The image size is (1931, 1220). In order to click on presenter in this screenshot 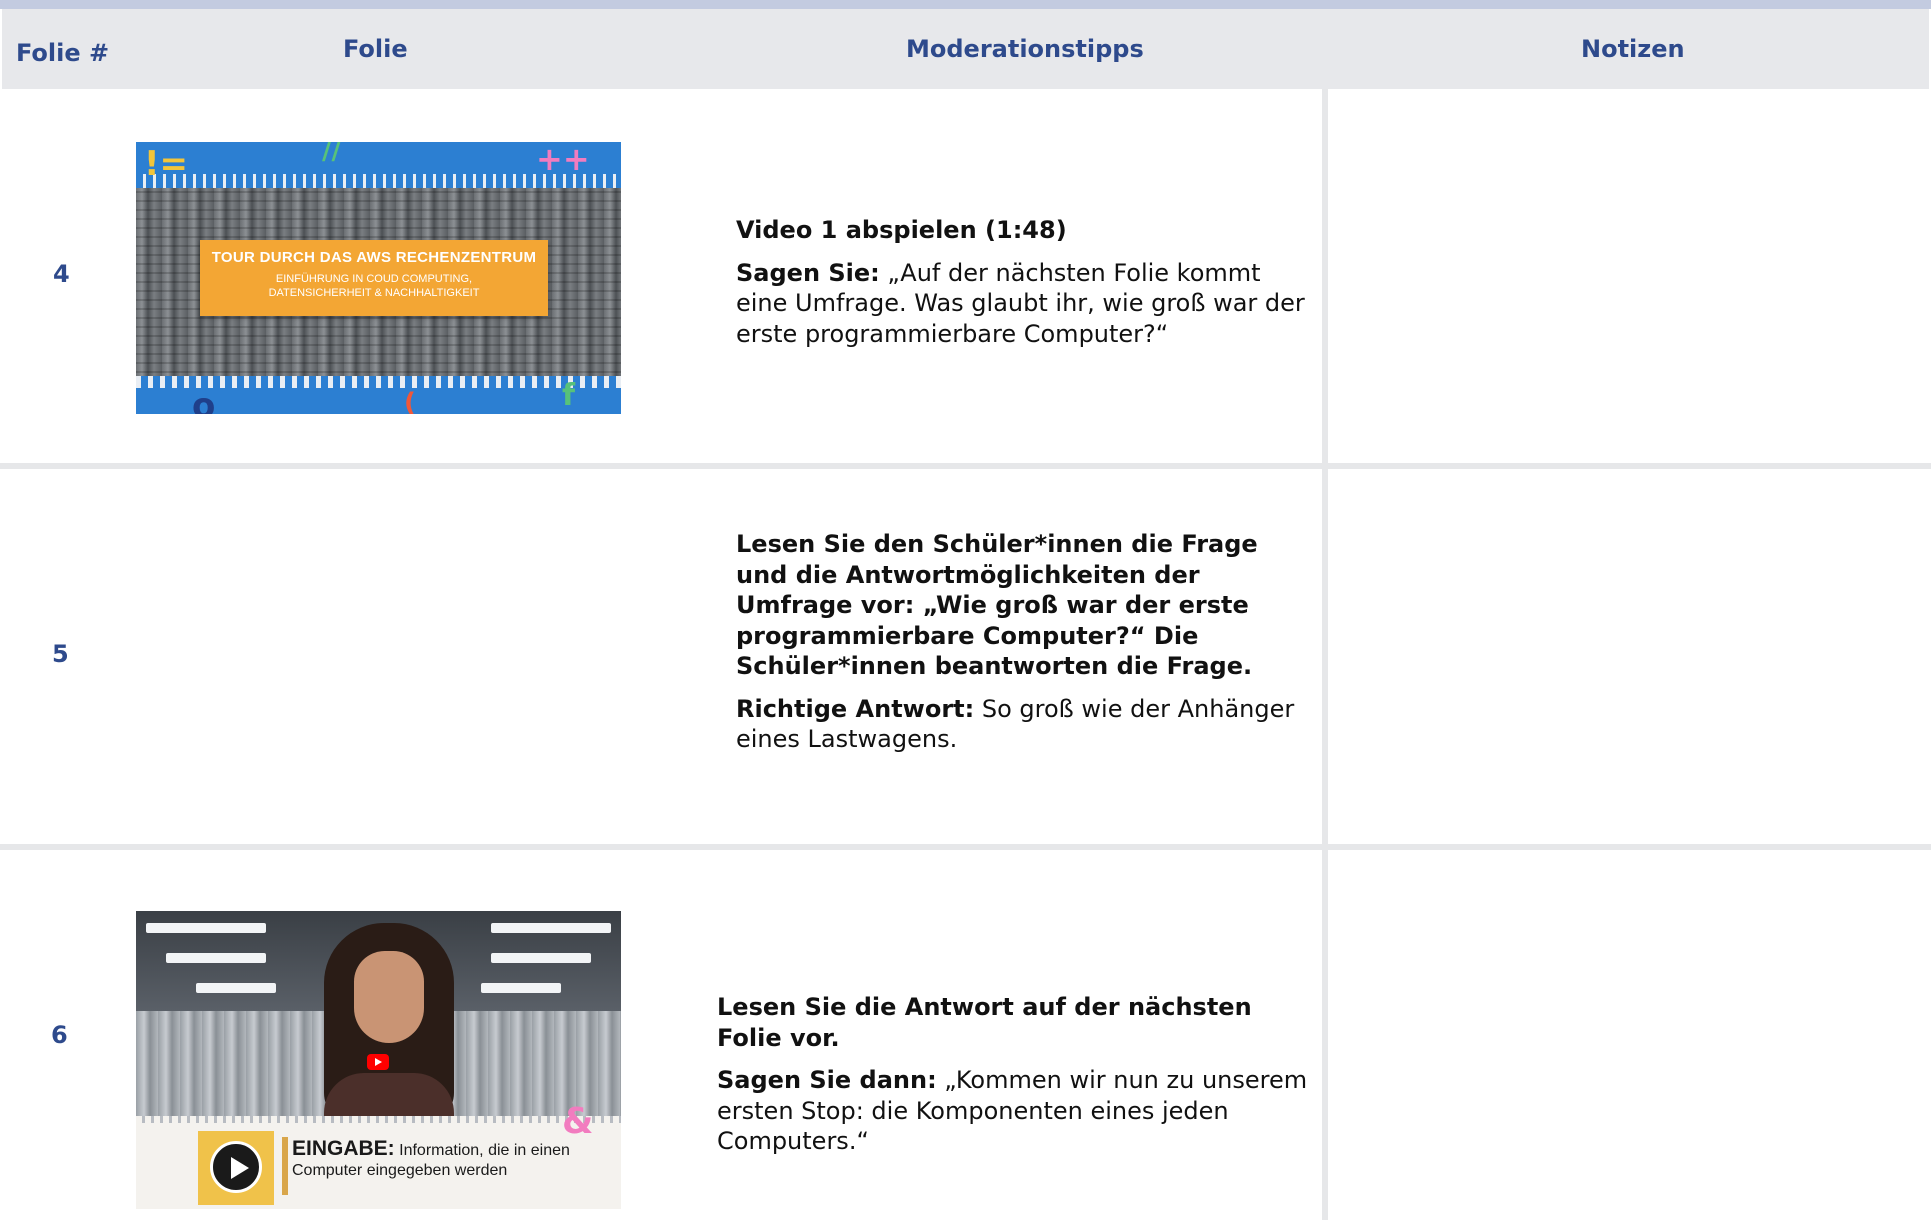, I will do `click(389, 1033)`.